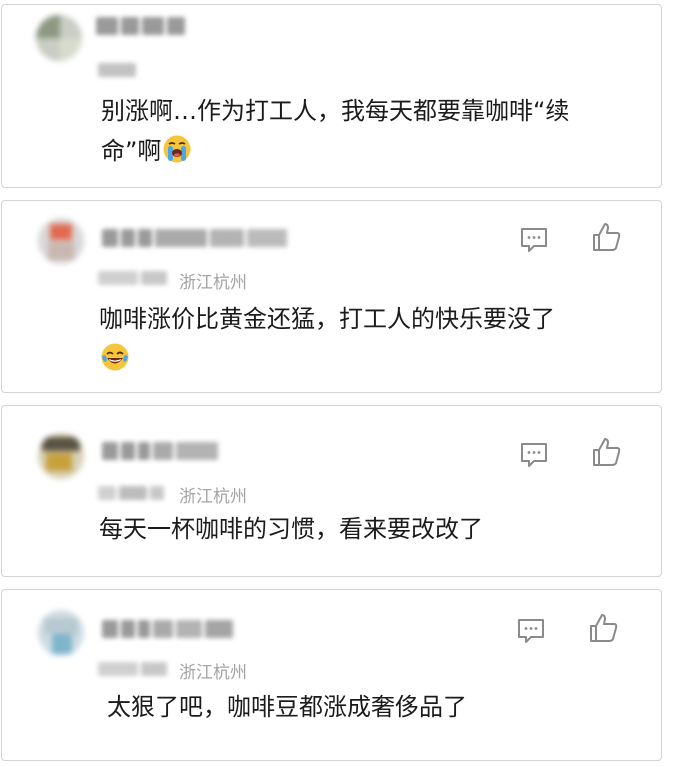 The width and height of the screenshot is (676, 767). What do you see at coordinates (327, 339) in the screenshot?
I see `comment-text: 咖啡涨价比黄金还猛，打工人的快乐要没了` at bounding box center [327, 339].